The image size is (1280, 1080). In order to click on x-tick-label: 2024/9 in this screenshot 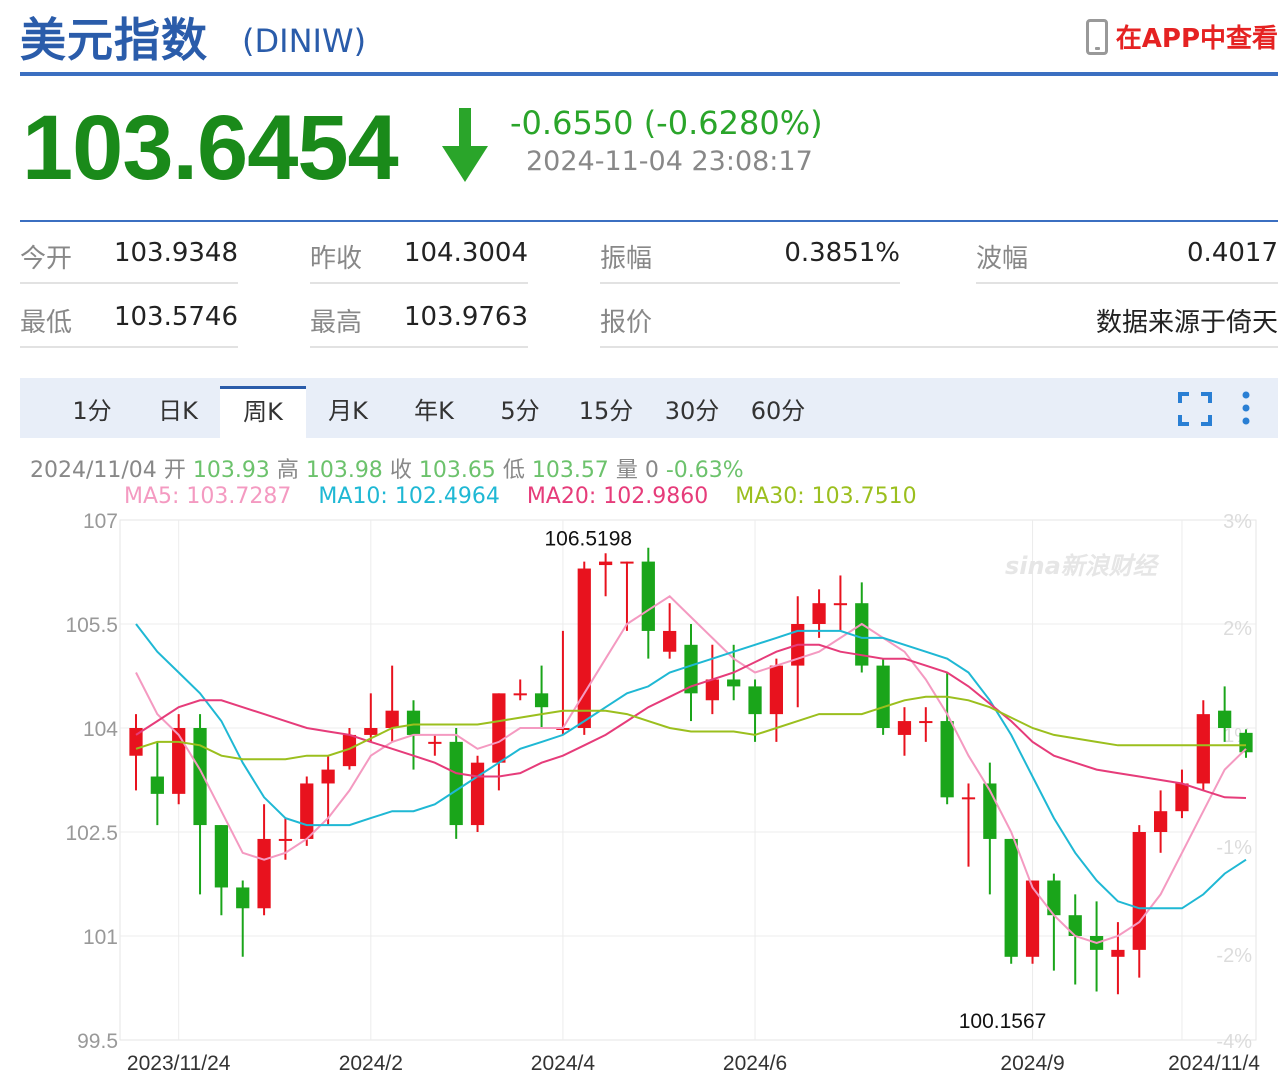, I will do `click(1032, 1063)`.